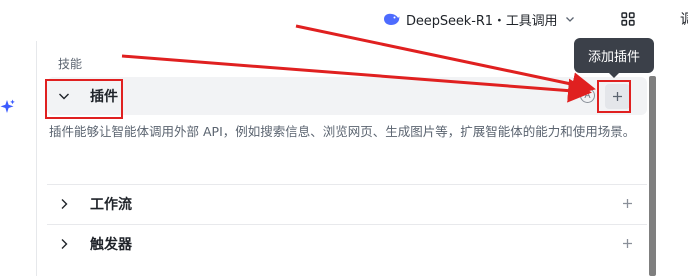 This screenshot has width=688, height=276. Describe the element at coordinates (482, 21) in the screenshot. I see `model-name: DeepSeek-R1・工具调用` at that location.